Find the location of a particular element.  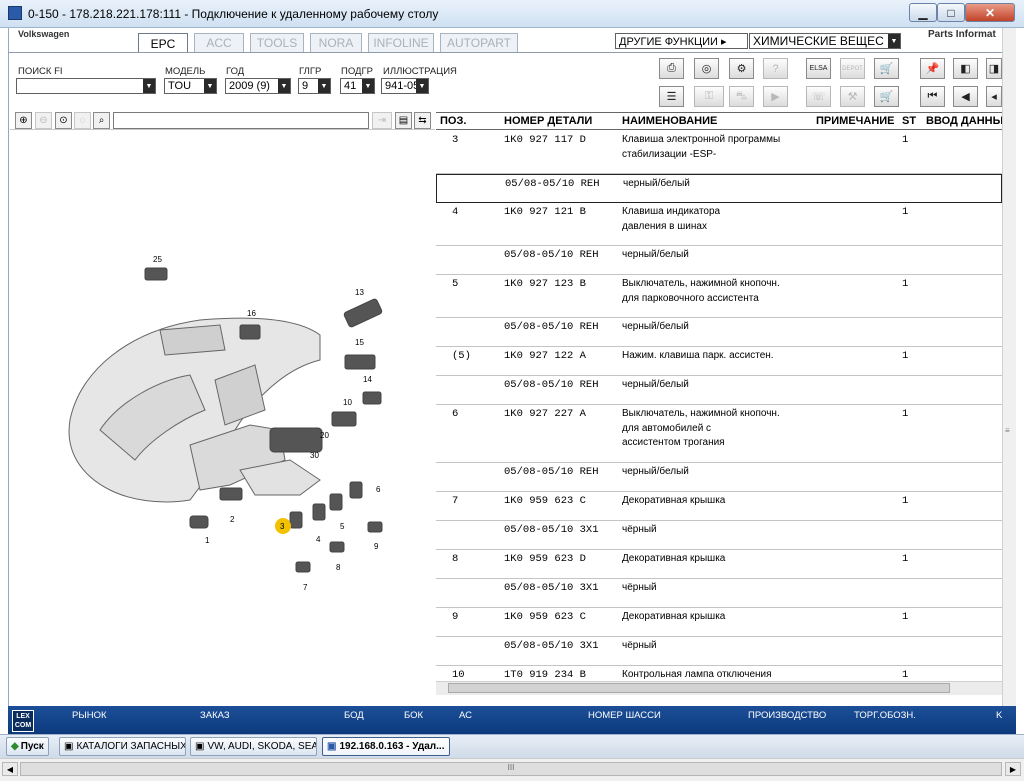

magnifier-icon: ⌕ is located at coordinates (101, 120).